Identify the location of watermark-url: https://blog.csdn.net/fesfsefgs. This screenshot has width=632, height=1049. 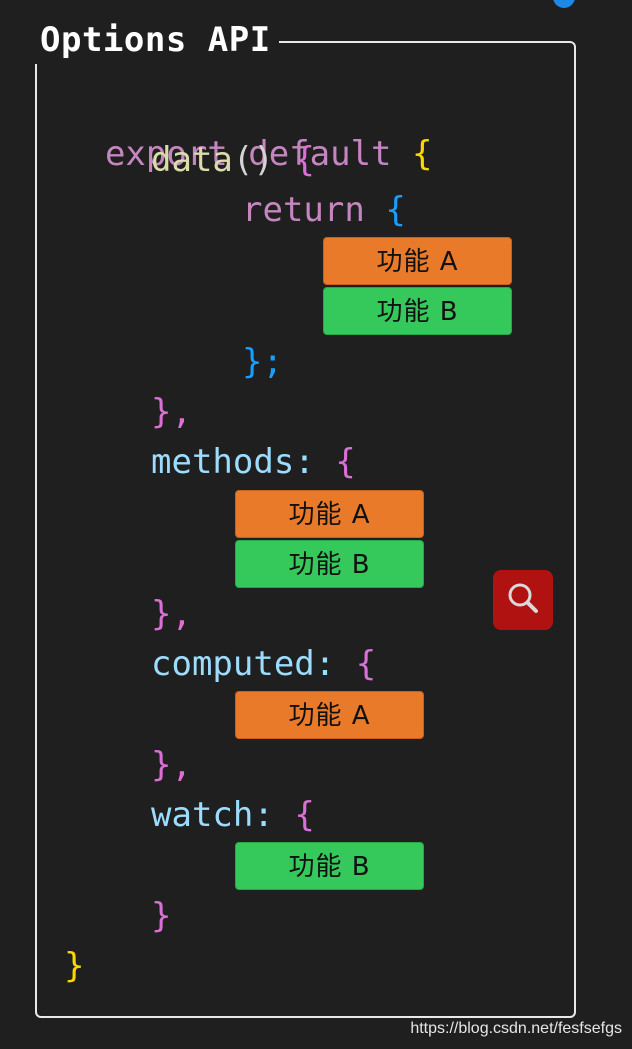
(516, 1028).